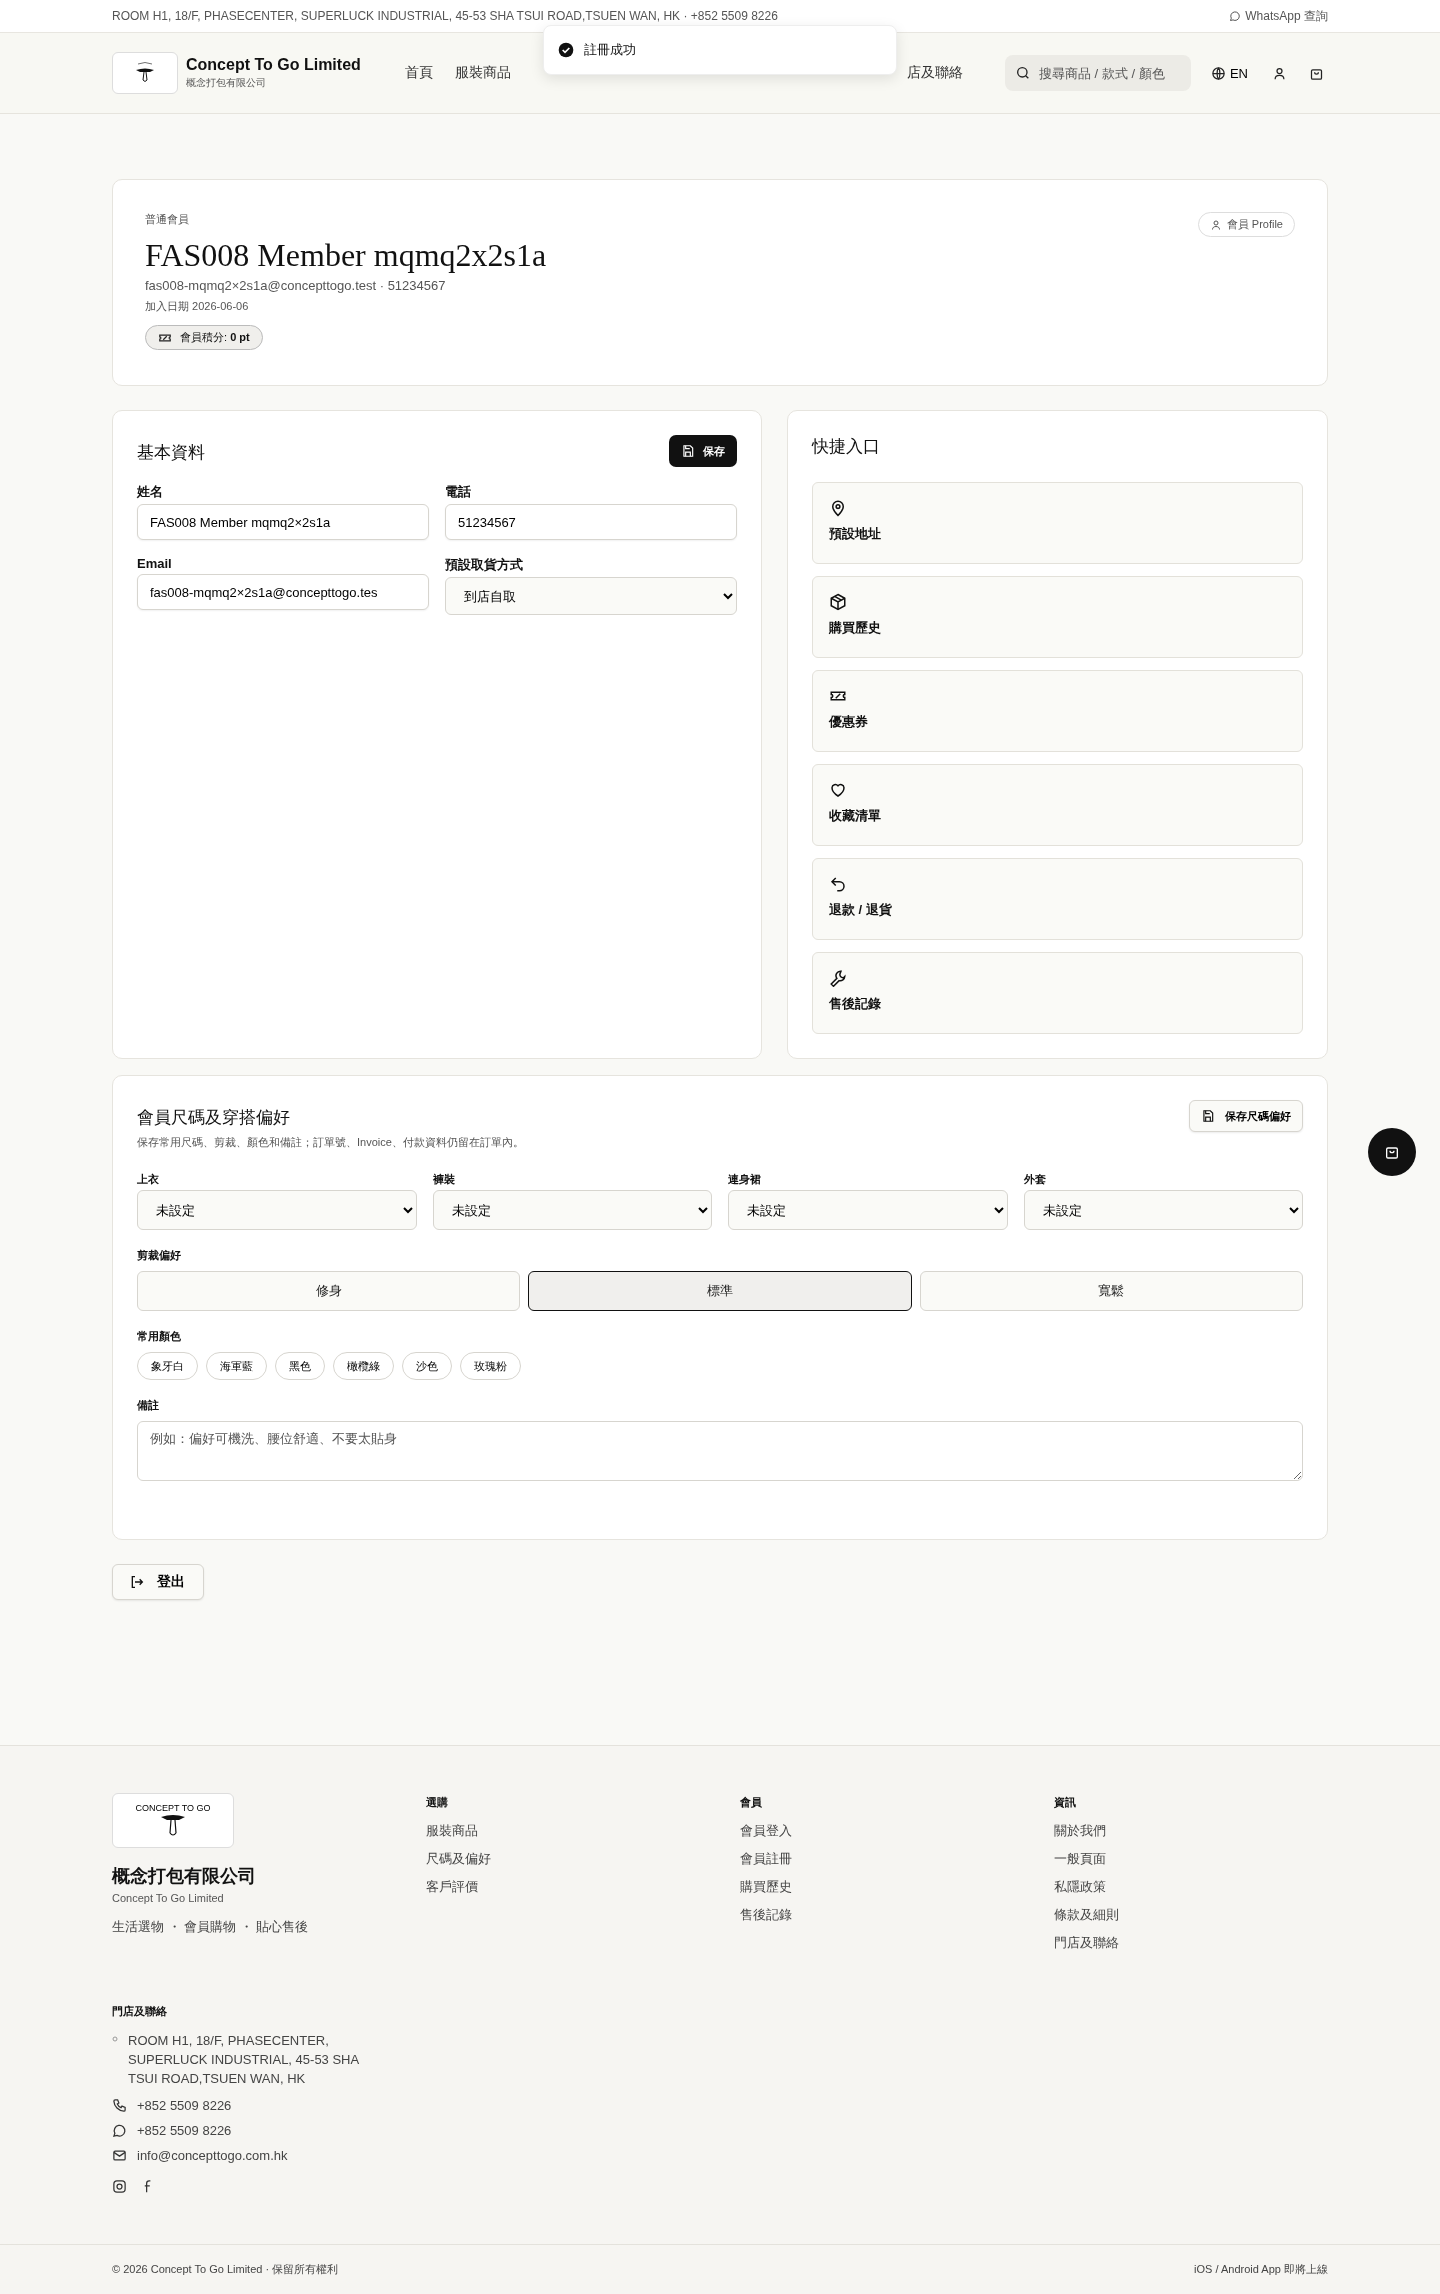 This screenshot has width=1440, height=2294. Describe the element at coordinates (283, 522) in the screenshot. I see `input-field: FAS008 Member mqmq2×2s1a` at that location.